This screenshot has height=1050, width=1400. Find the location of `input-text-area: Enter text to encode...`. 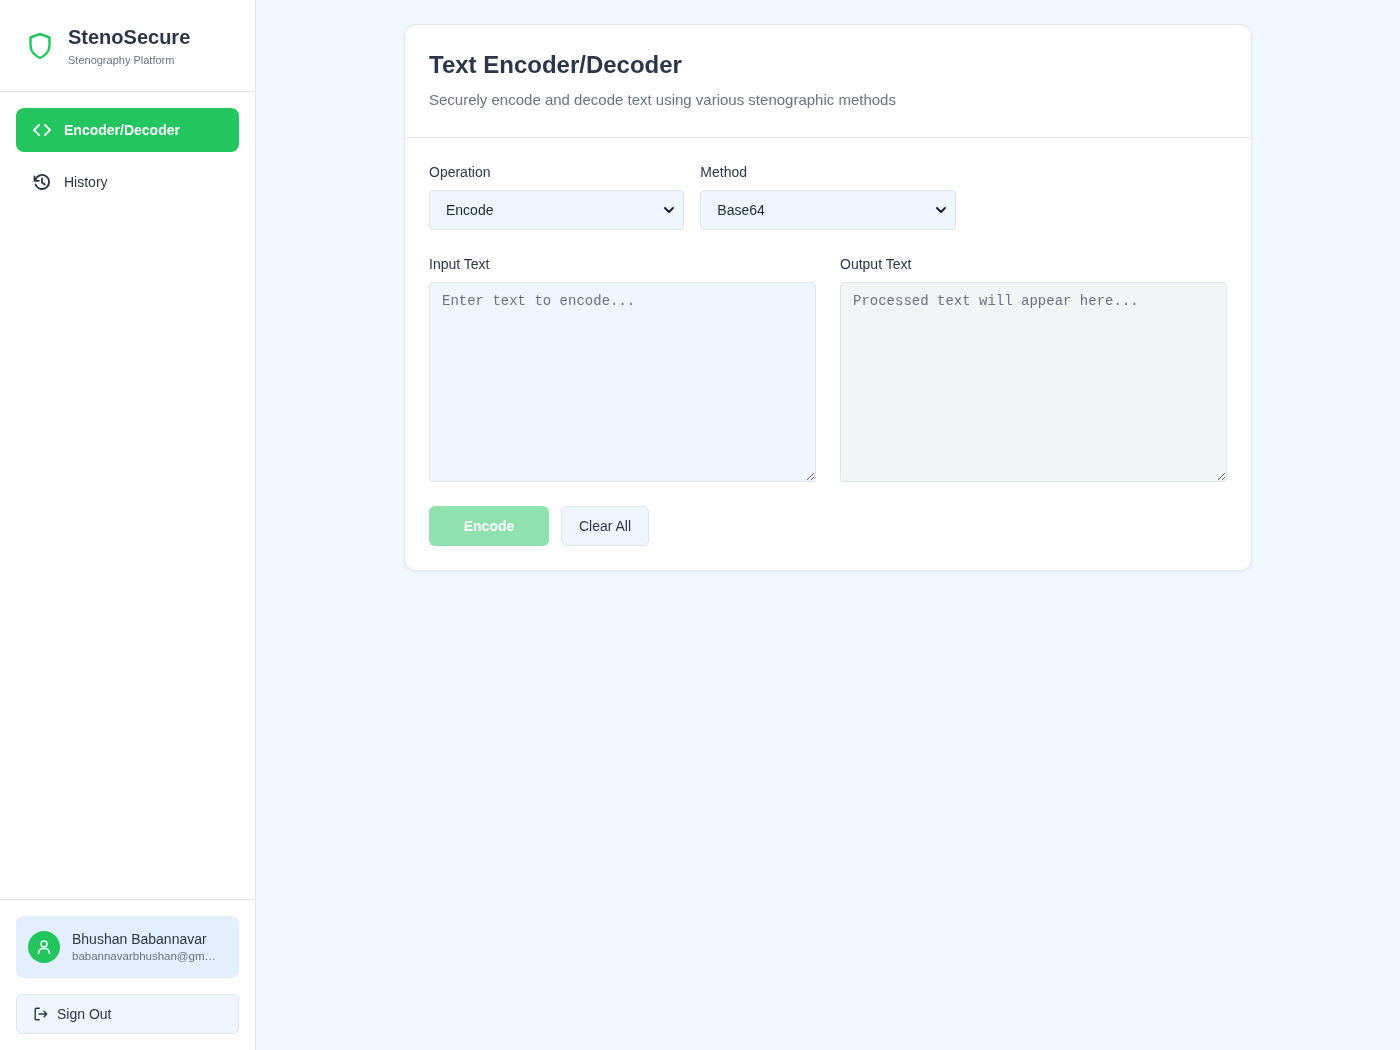

input-text-area: Enter text to encode... is located at coordinates (622, 382).